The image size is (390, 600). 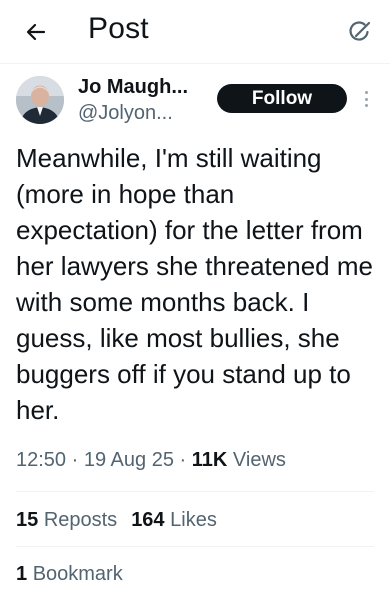 I want to click on follow-button: Follow, so click(x=282, y=98).